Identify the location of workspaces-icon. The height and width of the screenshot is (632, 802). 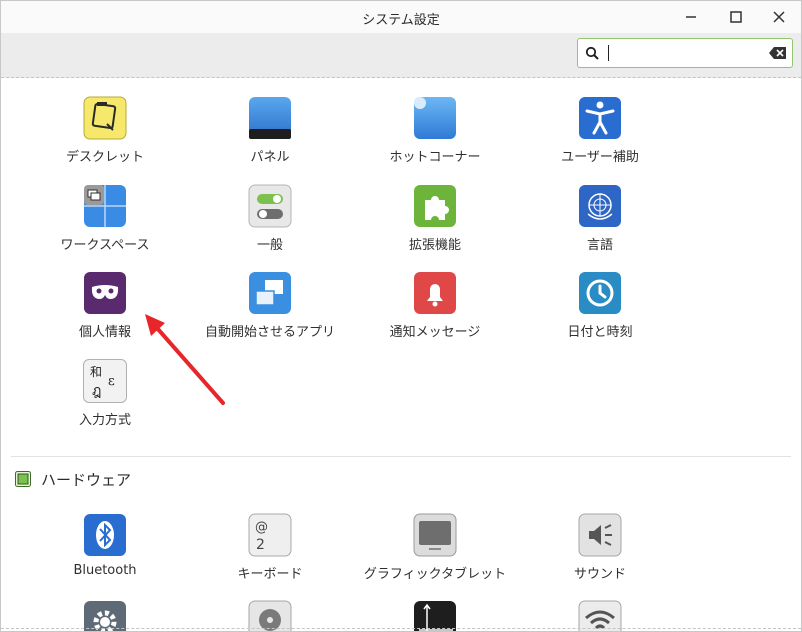
(105, 206).